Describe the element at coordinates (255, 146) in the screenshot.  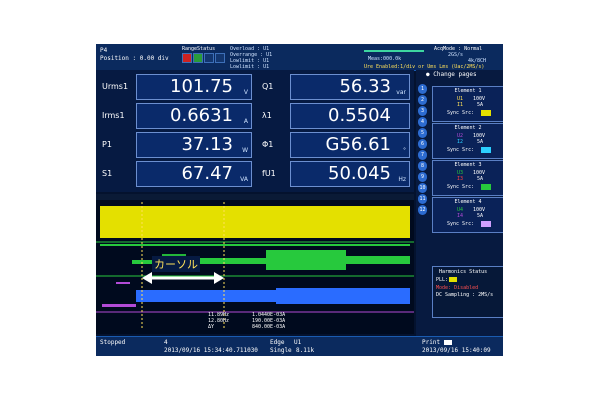
I see `meas-row-3: P1 37.13 W Φ1 G56.61 °` at that location.